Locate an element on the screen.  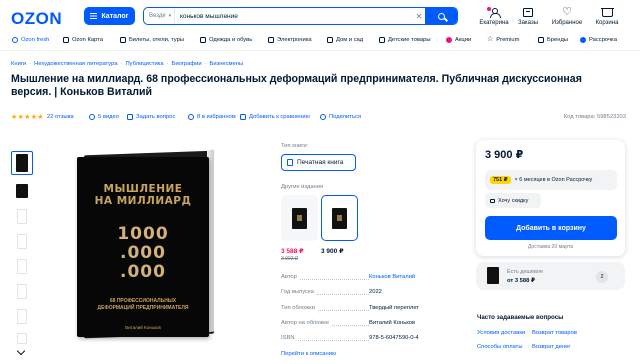
breadcrumb-link: Бизнесмены is located at coordinates (227, 64).